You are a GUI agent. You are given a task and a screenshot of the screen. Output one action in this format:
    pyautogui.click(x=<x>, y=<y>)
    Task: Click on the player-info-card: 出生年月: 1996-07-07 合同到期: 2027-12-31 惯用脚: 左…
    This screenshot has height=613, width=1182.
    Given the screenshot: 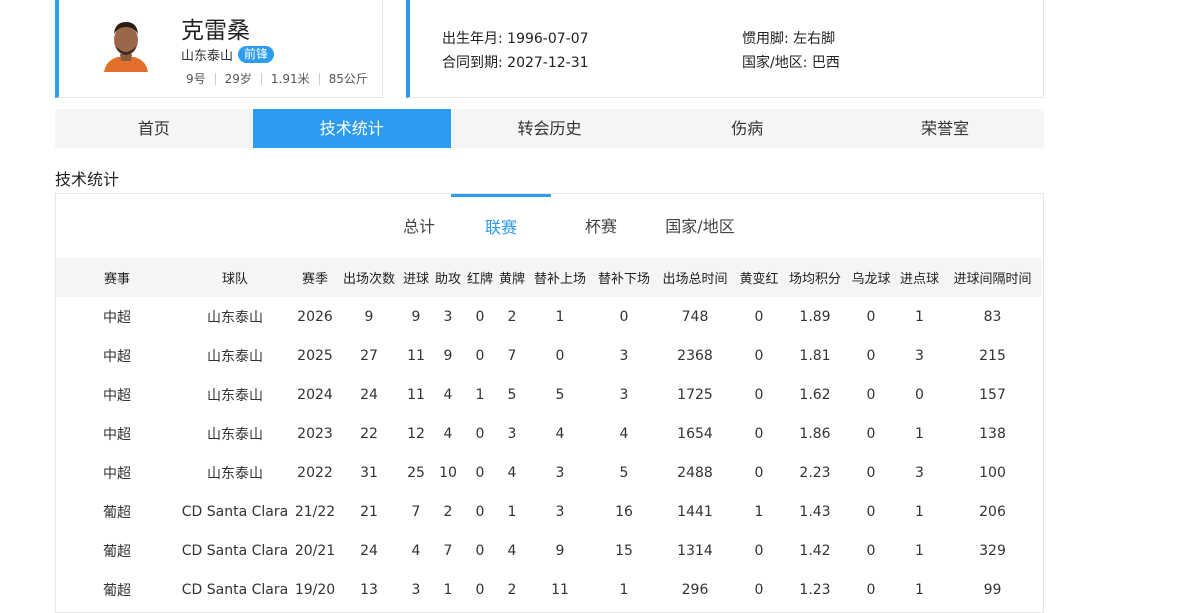 What is the action you would take?
    pyautogui.click(x=725, y=49)
    